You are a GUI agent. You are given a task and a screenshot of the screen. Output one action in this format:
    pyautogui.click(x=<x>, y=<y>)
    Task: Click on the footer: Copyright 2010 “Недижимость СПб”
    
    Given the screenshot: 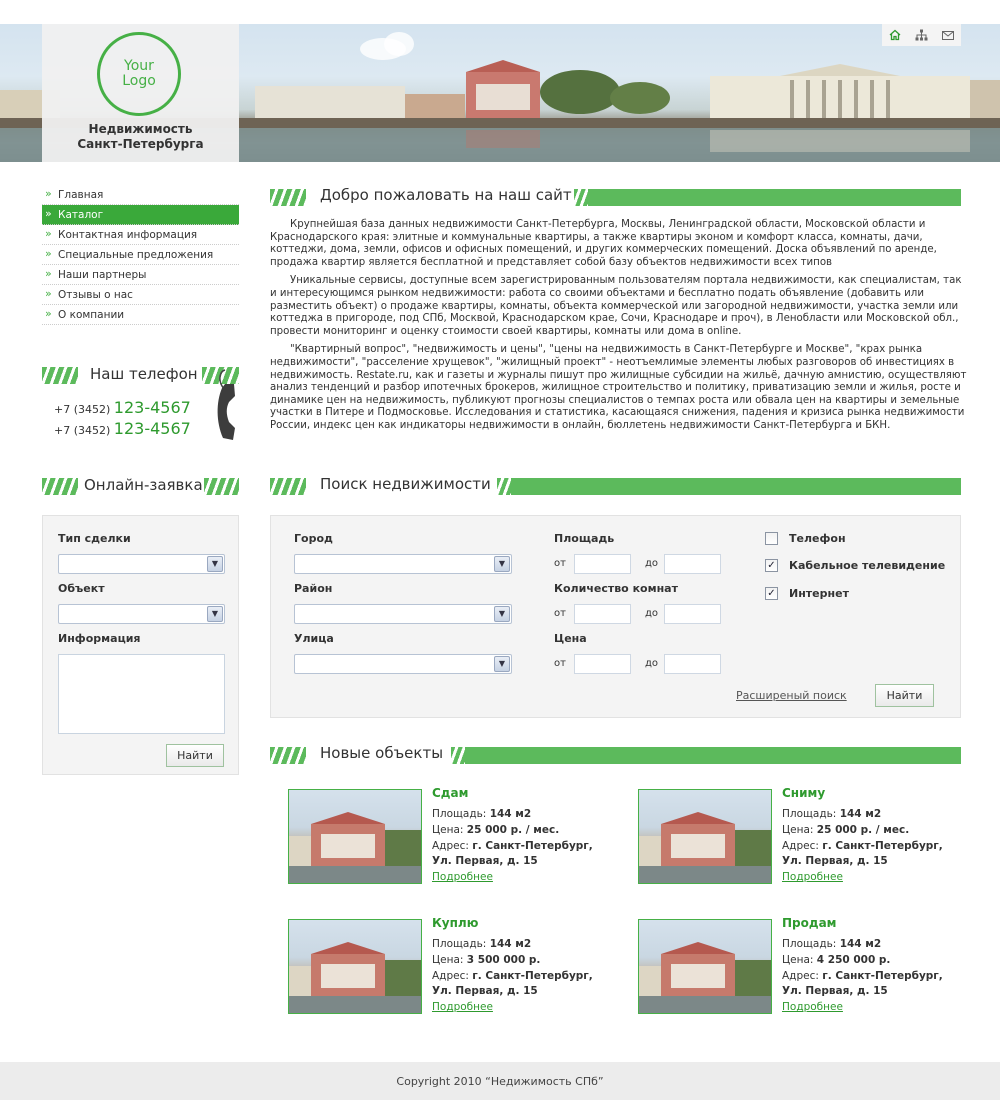 What is the action you would take?
    pyautogui.click(x=500, y=1081)
    